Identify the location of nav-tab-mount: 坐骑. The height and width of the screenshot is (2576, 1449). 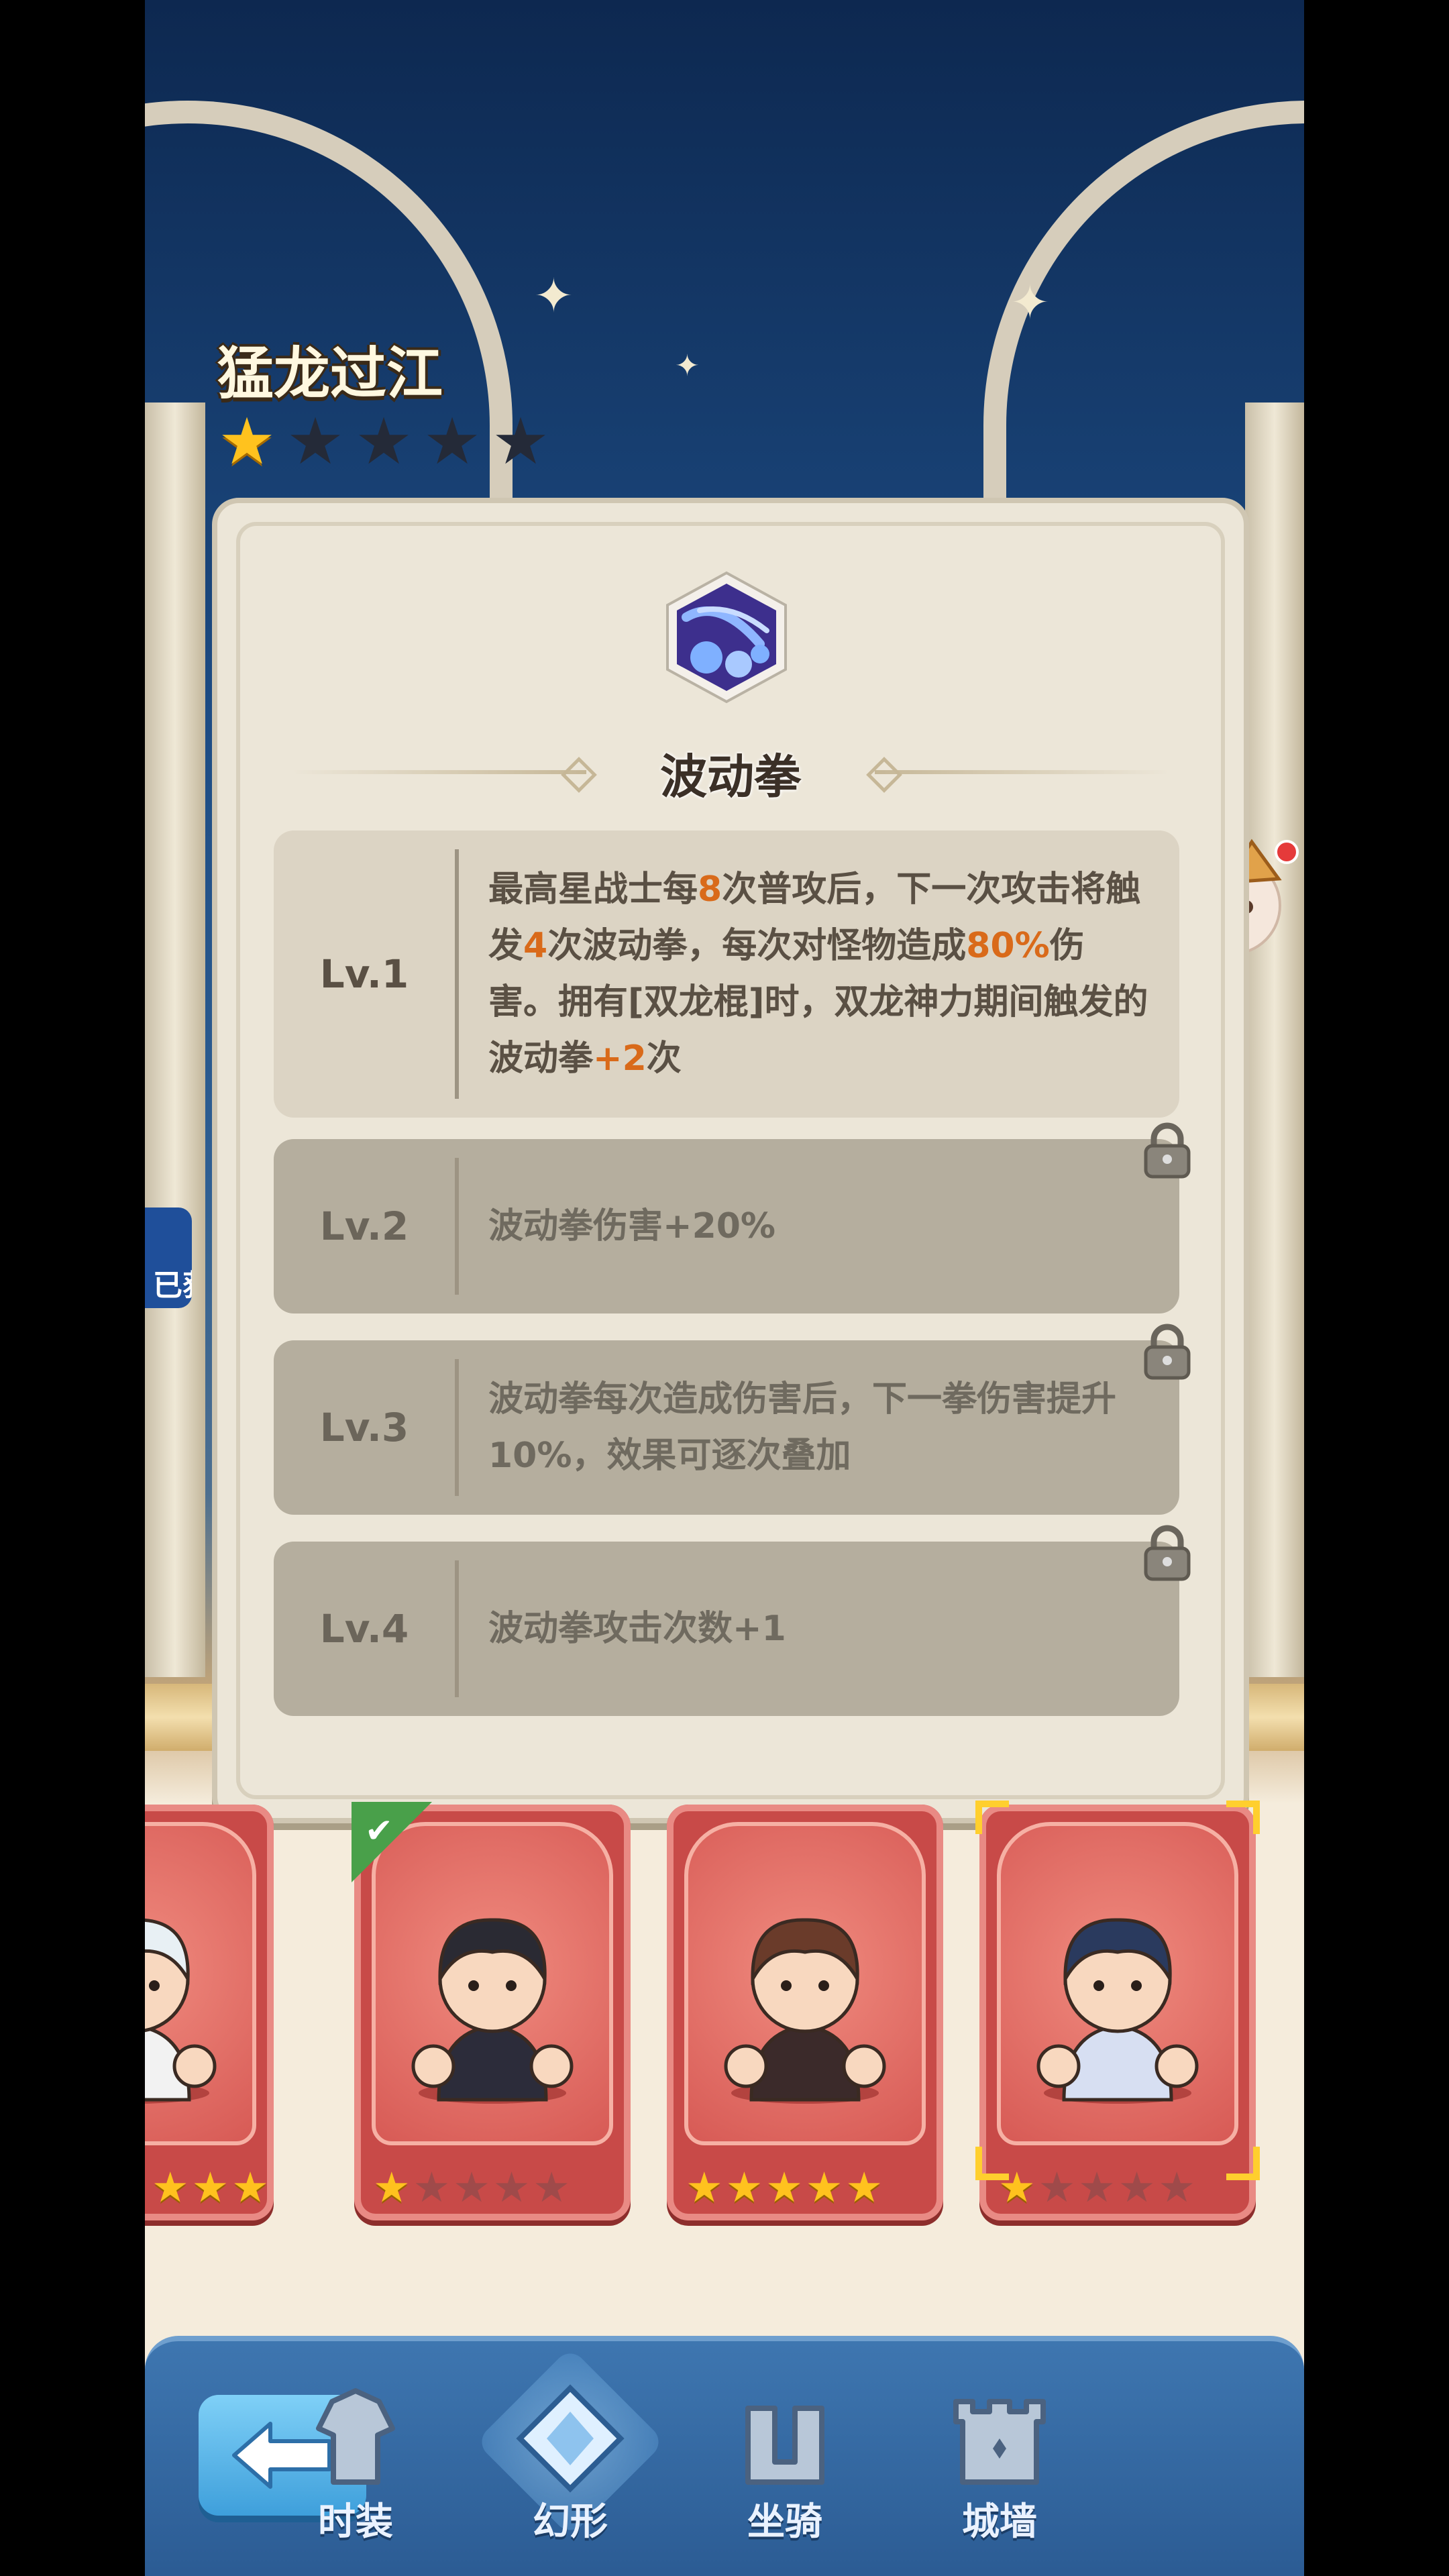
(785, 2468).